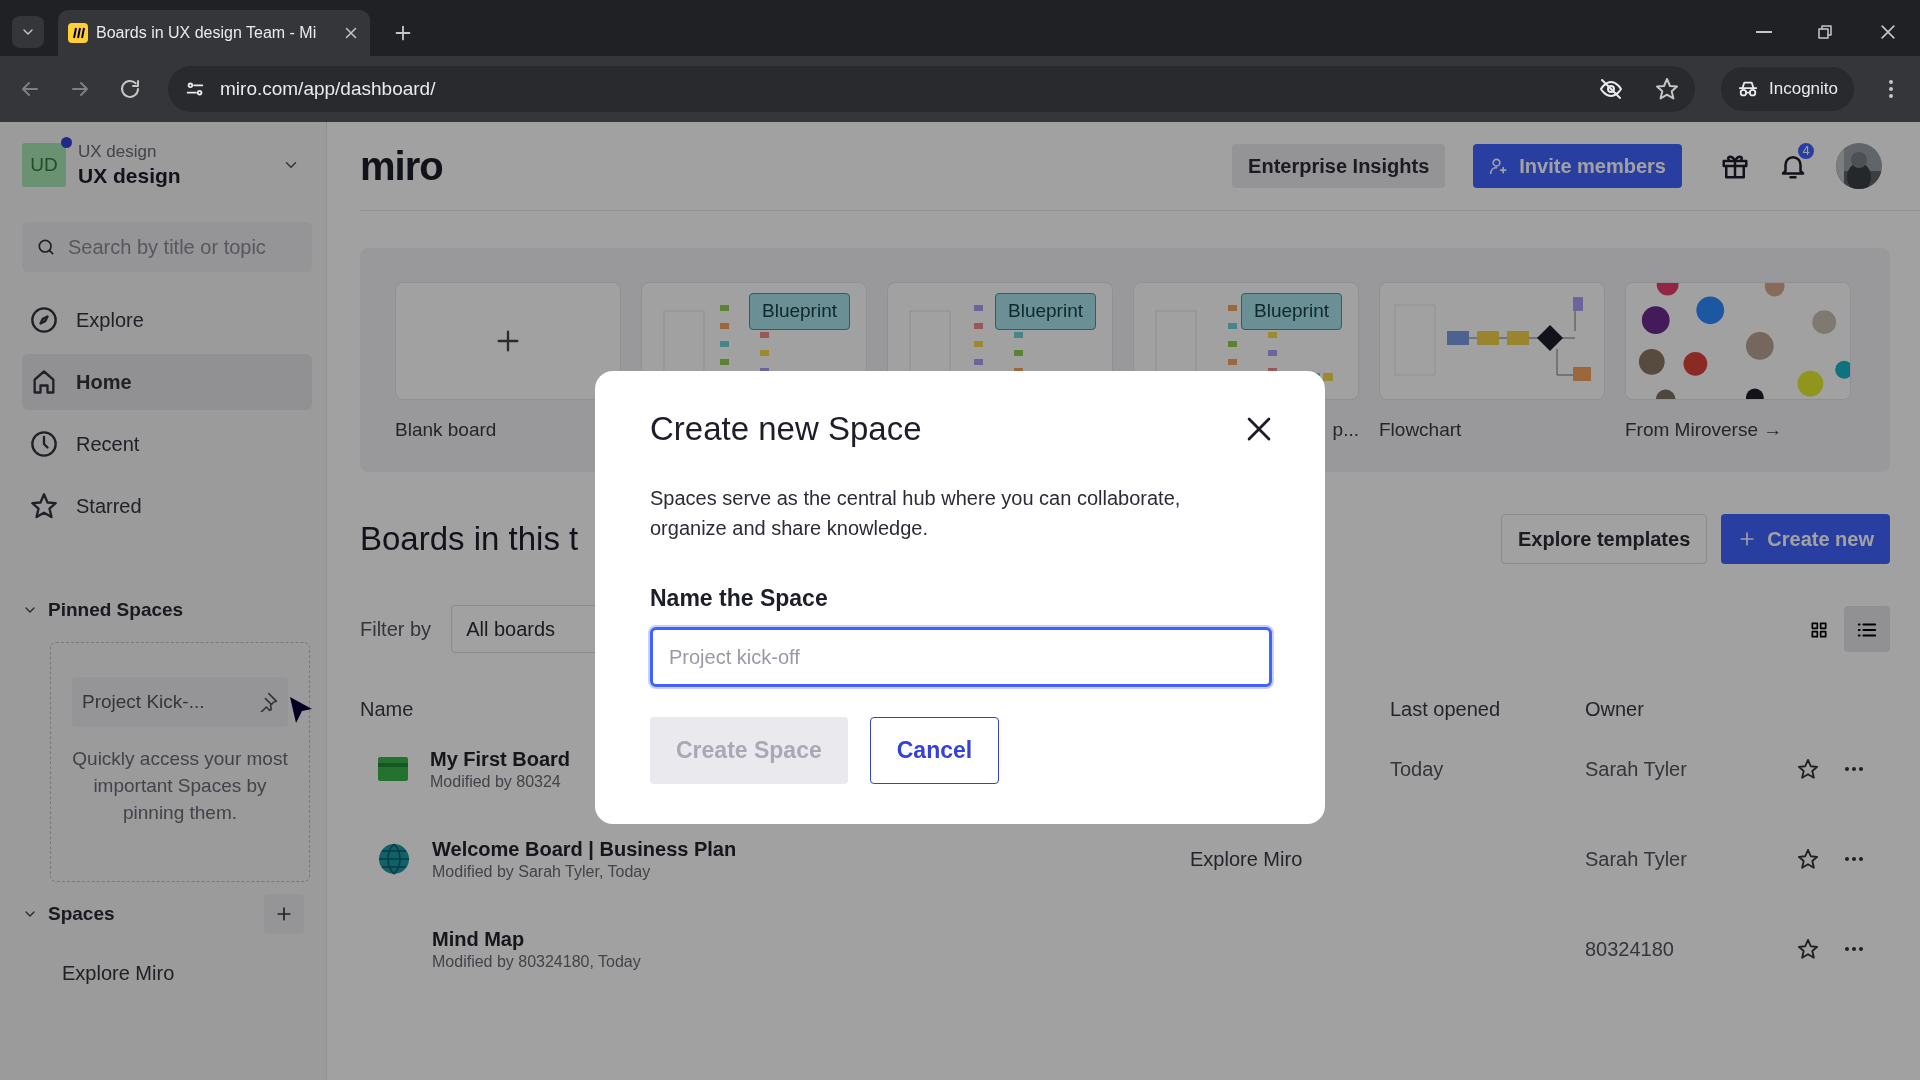 Image resolution: width=1920 pixels, height=1080 pixels. I want to click on bookmark-button, so click(1667, 89).